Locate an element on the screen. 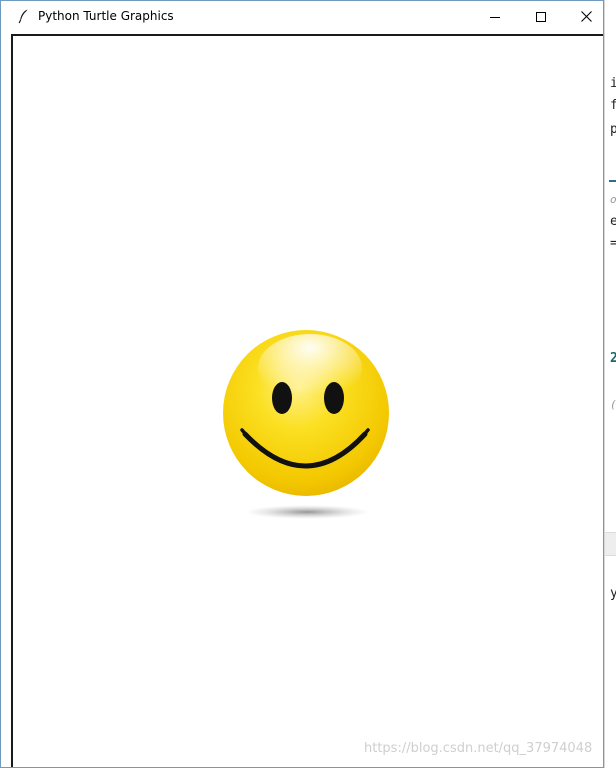  close-button is located at coordinates (586, 16).